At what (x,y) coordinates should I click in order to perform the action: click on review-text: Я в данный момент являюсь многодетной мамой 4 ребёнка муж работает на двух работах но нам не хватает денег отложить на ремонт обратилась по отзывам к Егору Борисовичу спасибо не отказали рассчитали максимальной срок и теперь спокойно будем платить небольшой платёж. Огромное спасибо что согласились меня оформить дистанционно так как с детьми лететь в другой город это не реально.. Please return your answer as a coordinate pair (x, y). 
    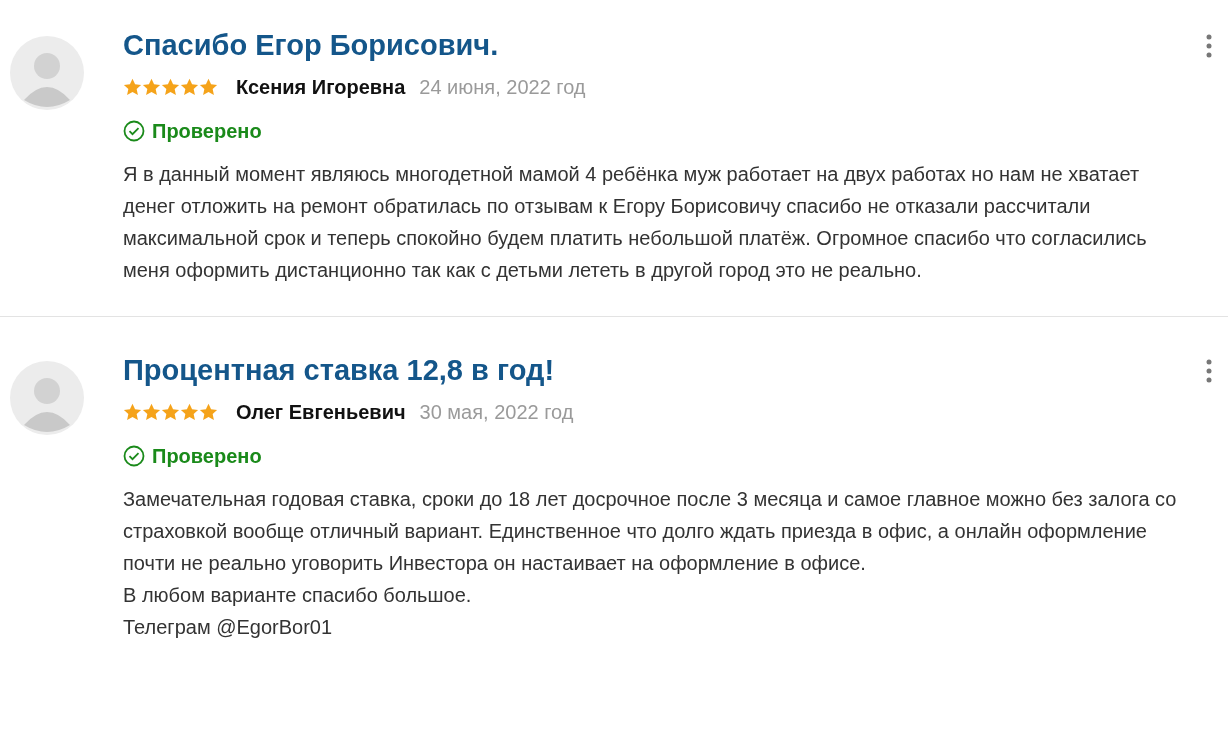
    Looking at the image, I should click on (635, 222).